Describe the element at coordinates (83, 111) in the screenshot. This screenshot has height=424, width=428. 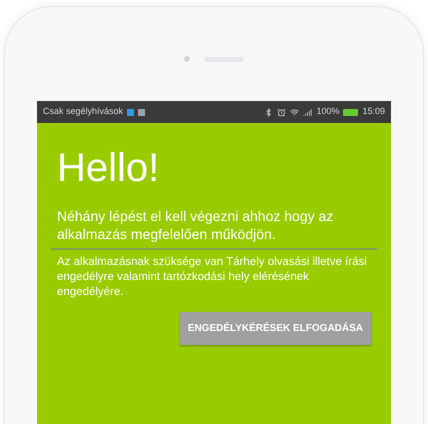
I see `carrier-text: Csak segélyhívások` at that location.